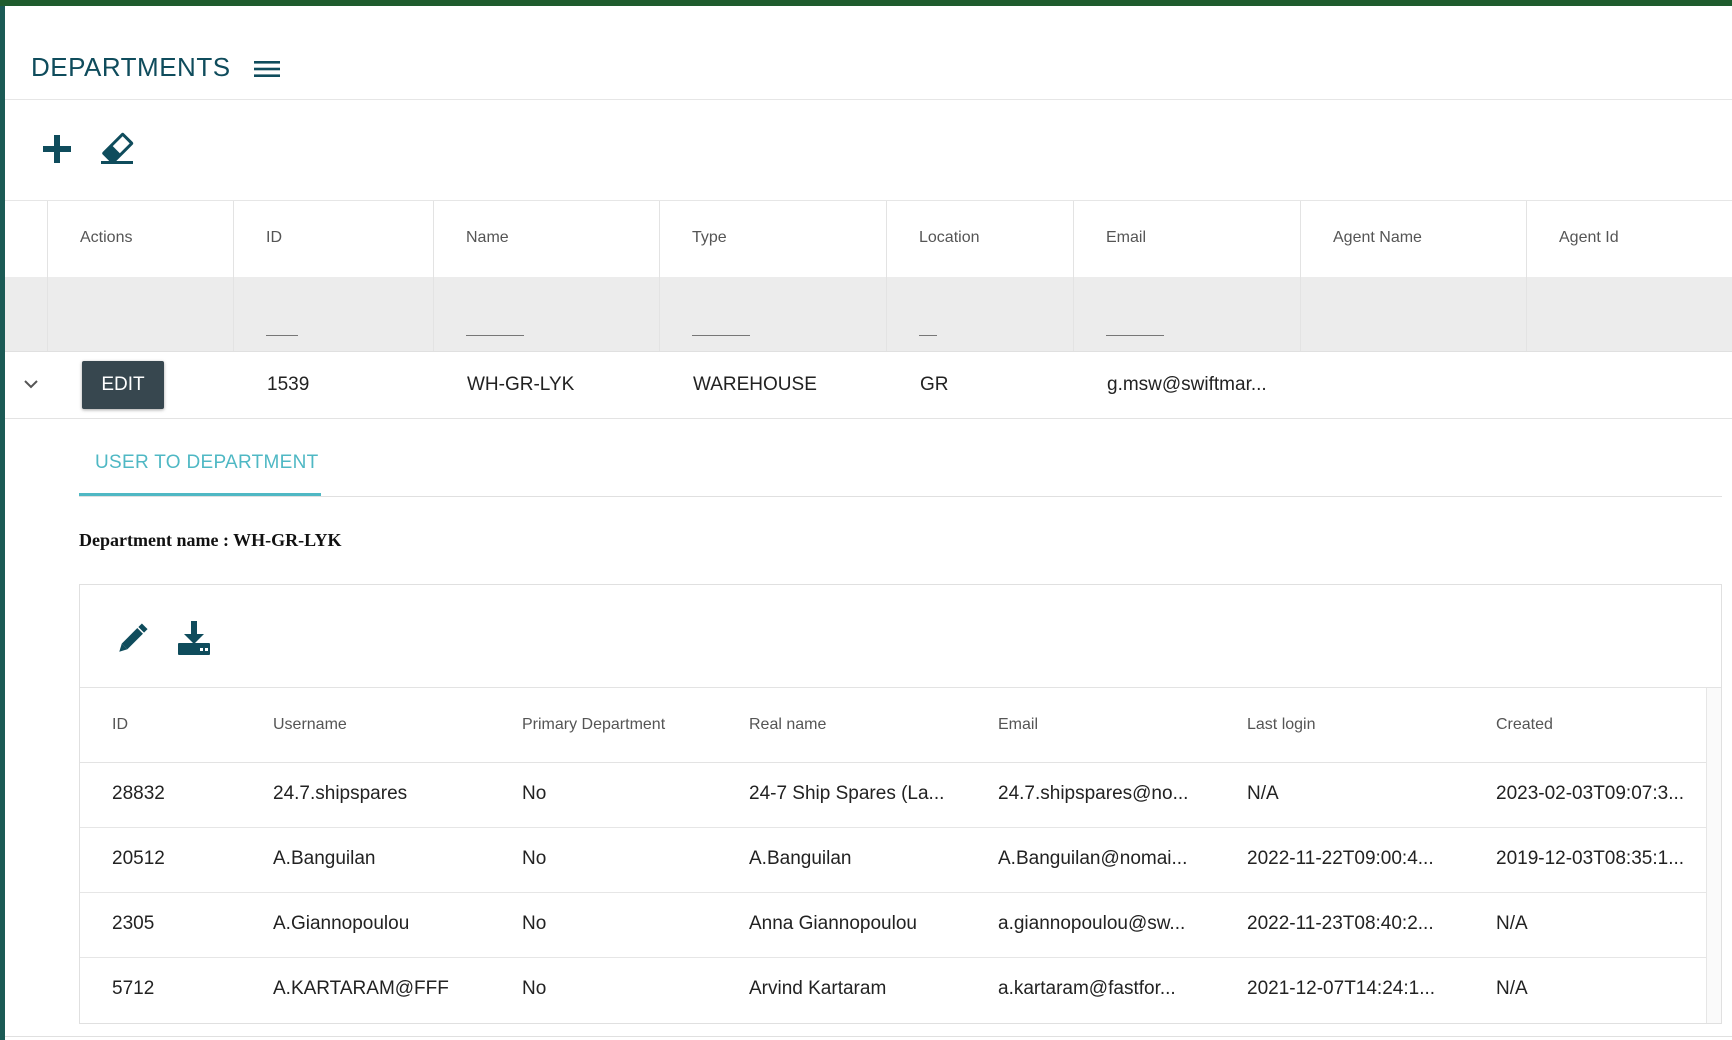 The image size is (1732, 1040). Describe the element at coordinates (267, 69) in the screenshot. I see `hamburger-menu-icon` at that location.